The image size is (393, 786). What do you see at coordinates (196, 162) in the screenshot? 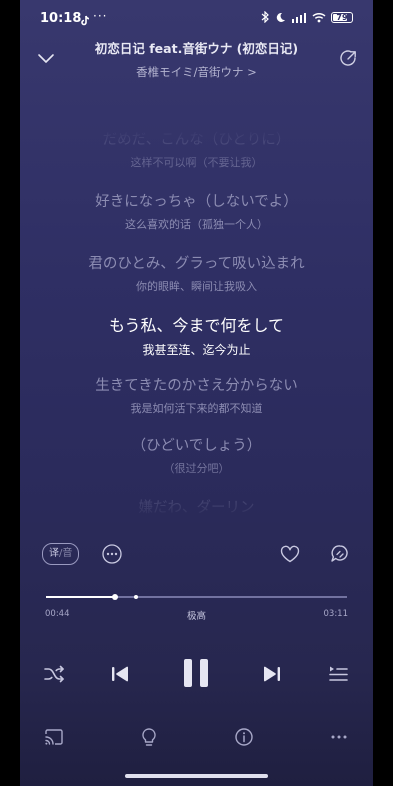
I see `lyric-translation: 这样不可以啊（不要让我）` at bounding box center [196, 162].